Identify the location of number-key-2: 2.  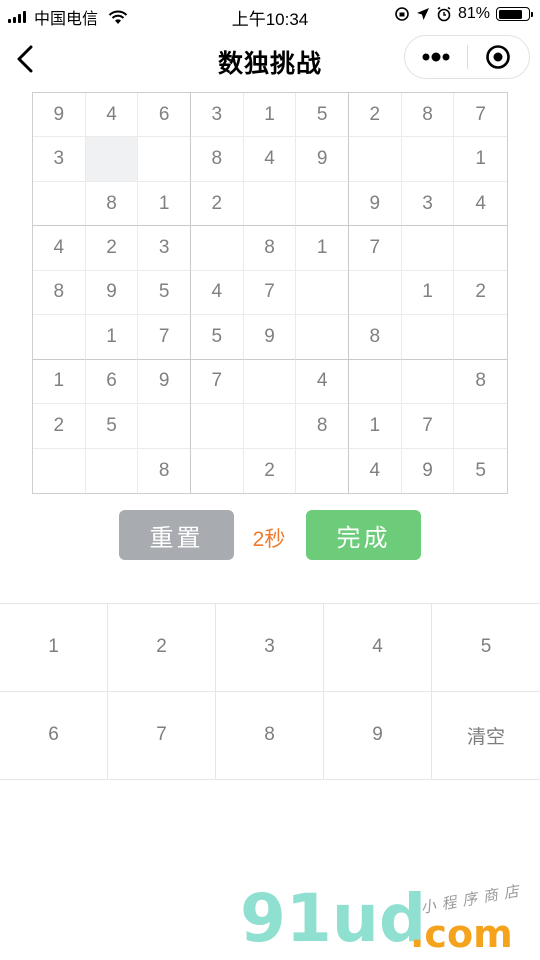
(162, 648).